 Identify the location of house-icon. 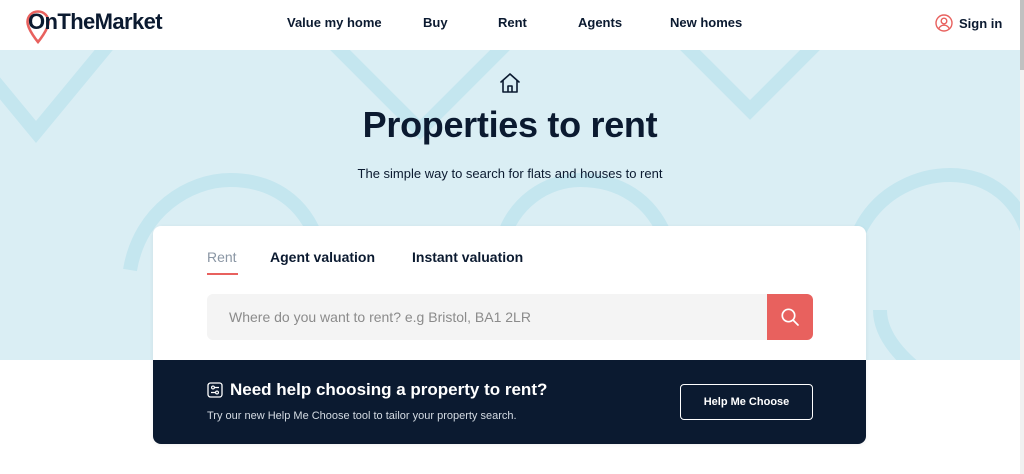
(510, 83).